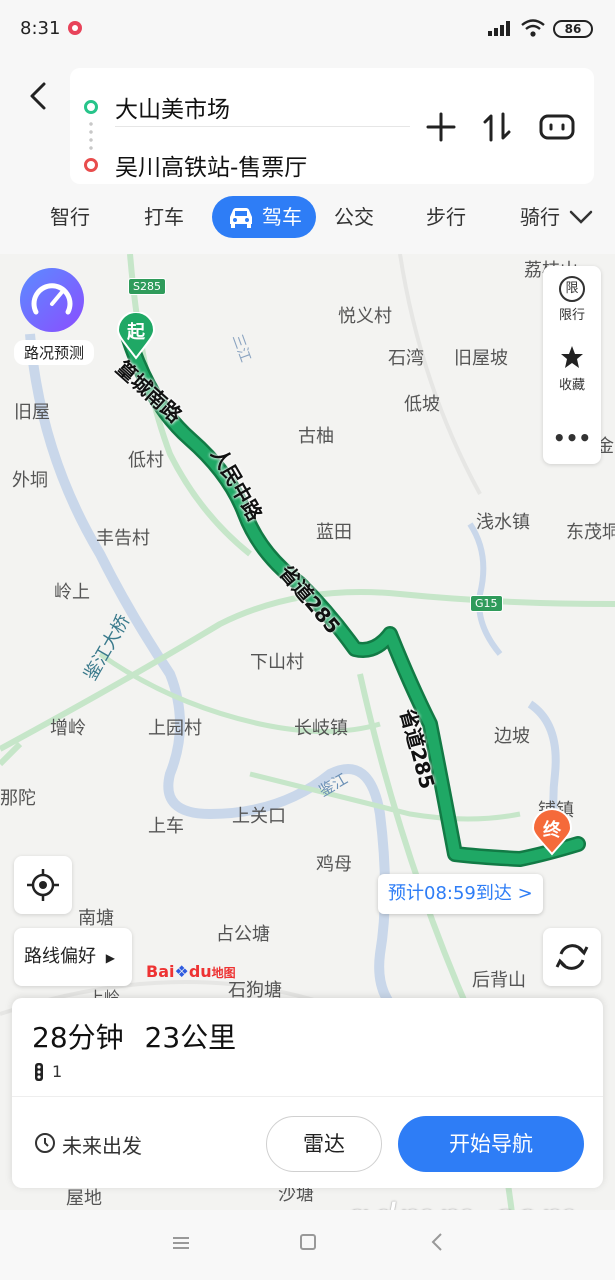  I want to click on menu-icon, so click(181, 1243).